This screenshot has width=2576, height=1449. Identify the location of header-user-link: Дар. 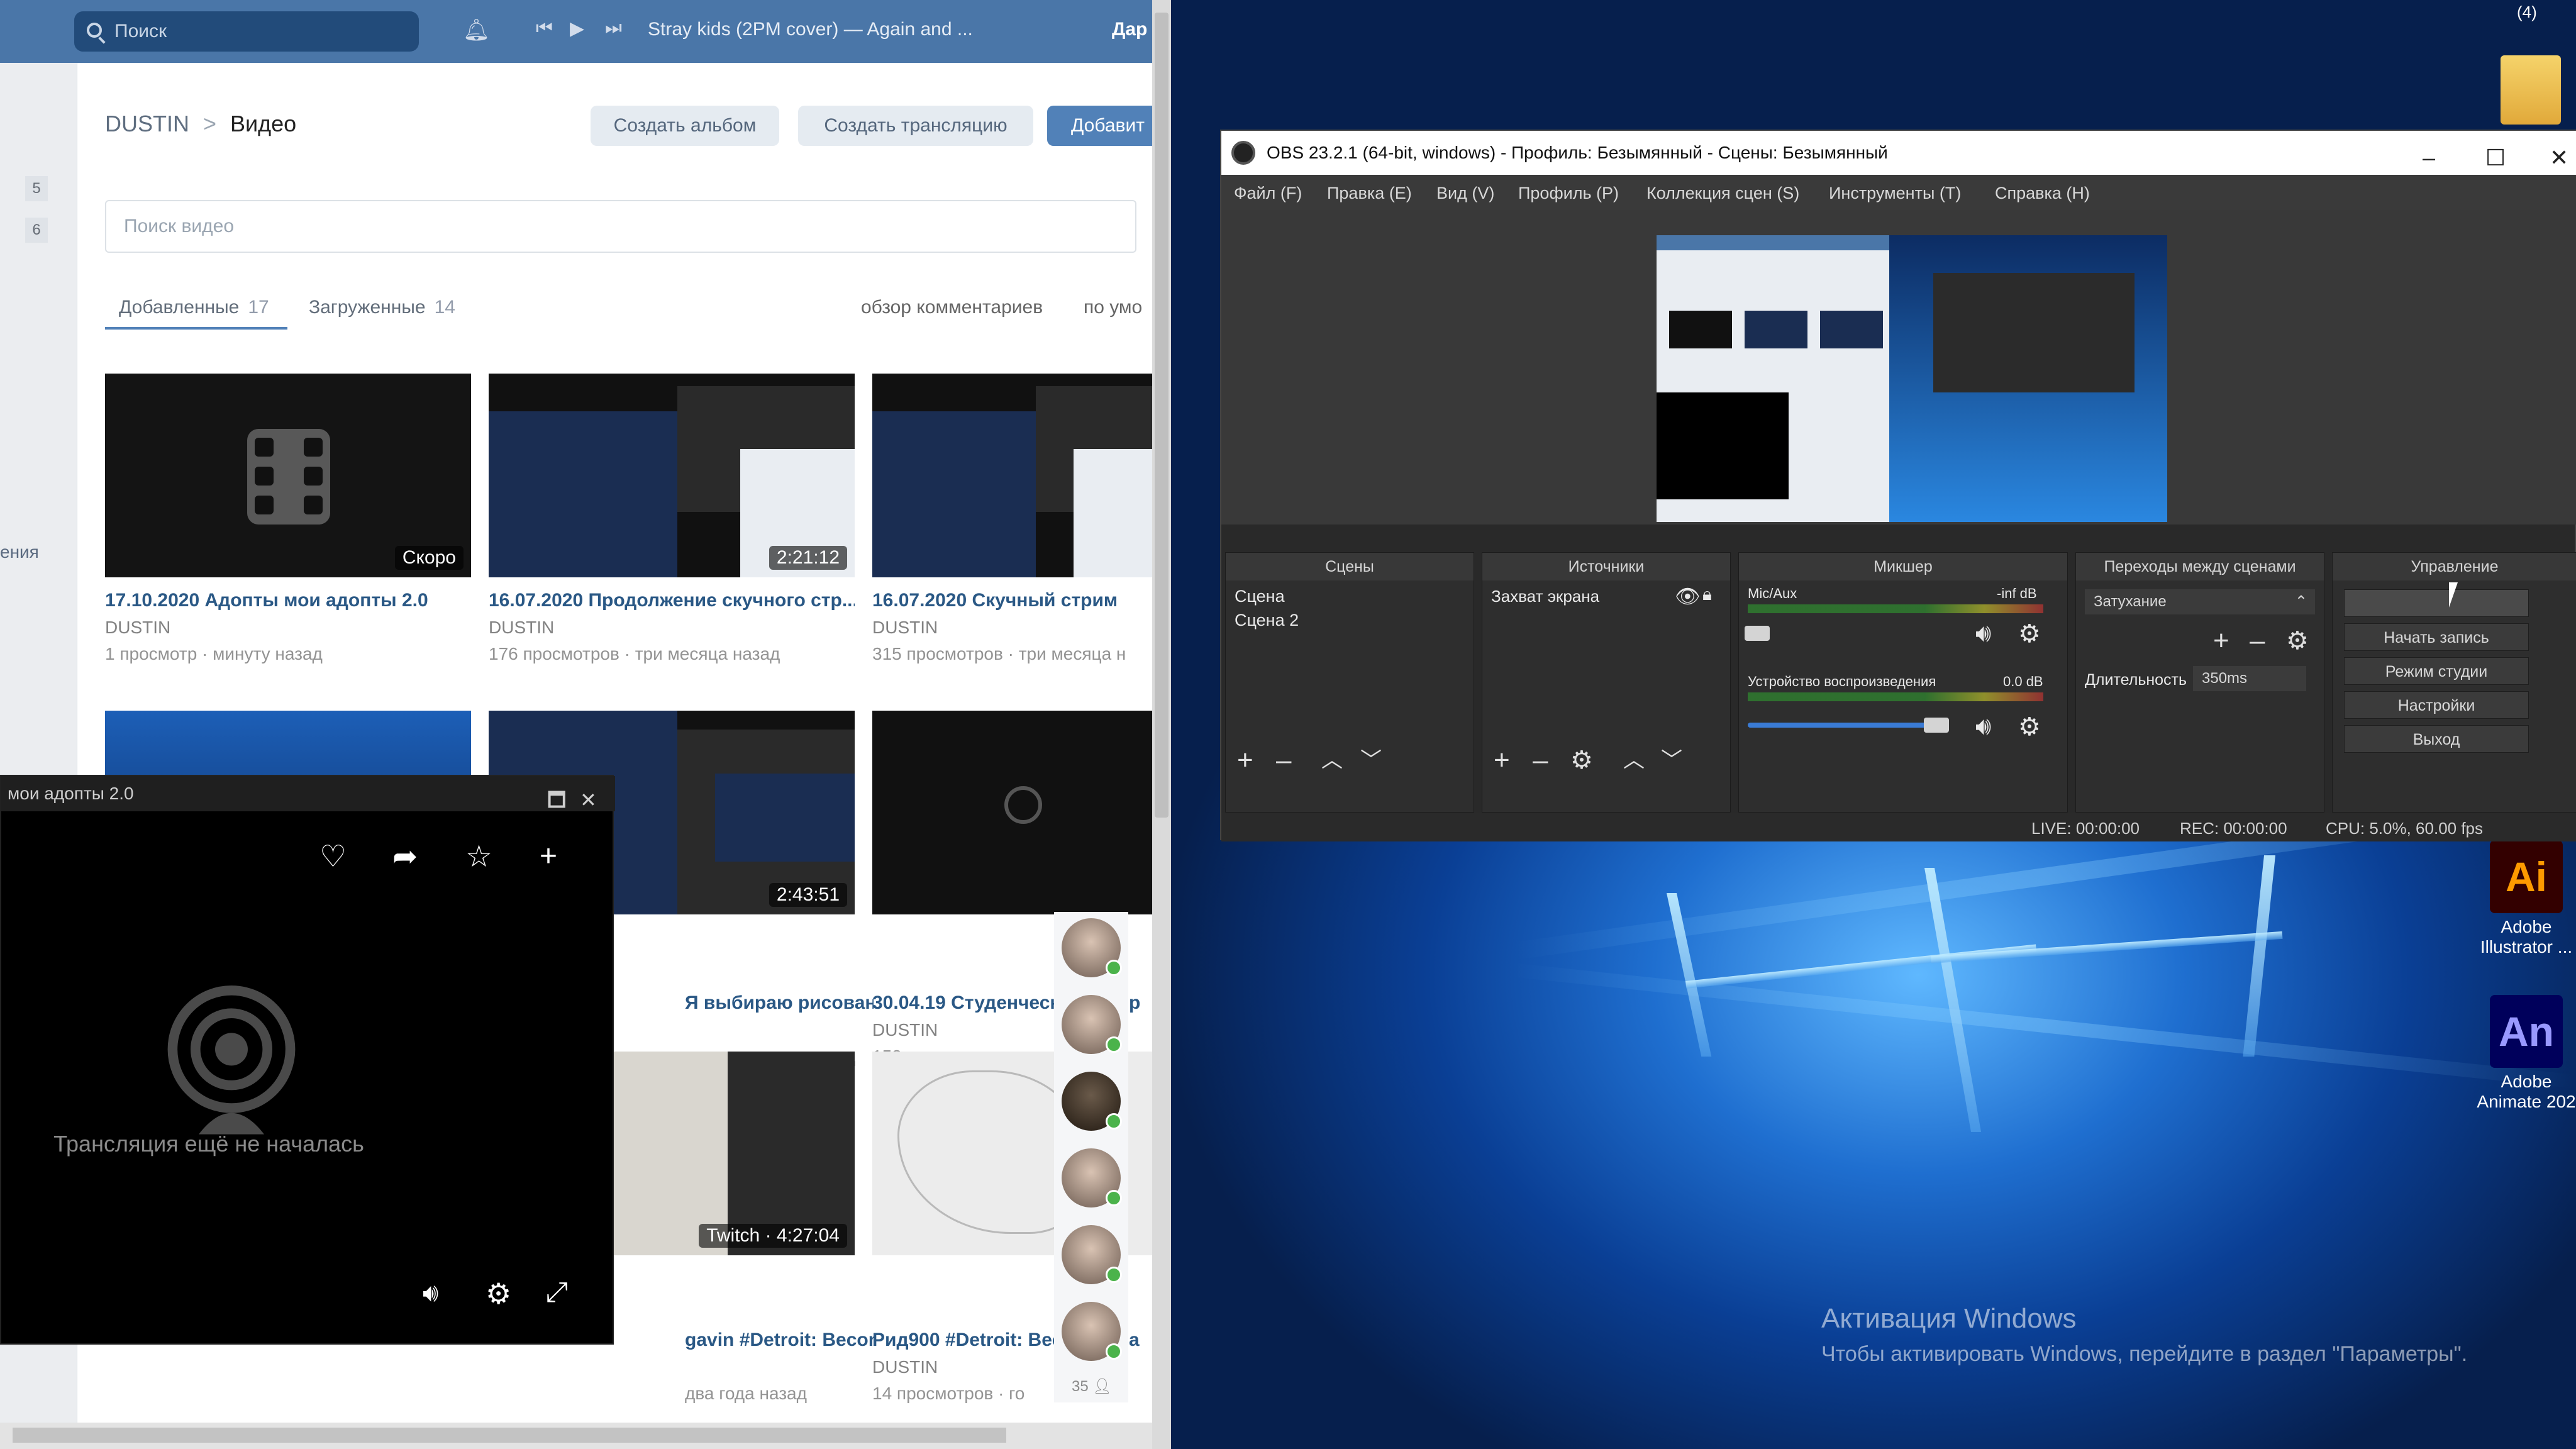
(1129, 29).